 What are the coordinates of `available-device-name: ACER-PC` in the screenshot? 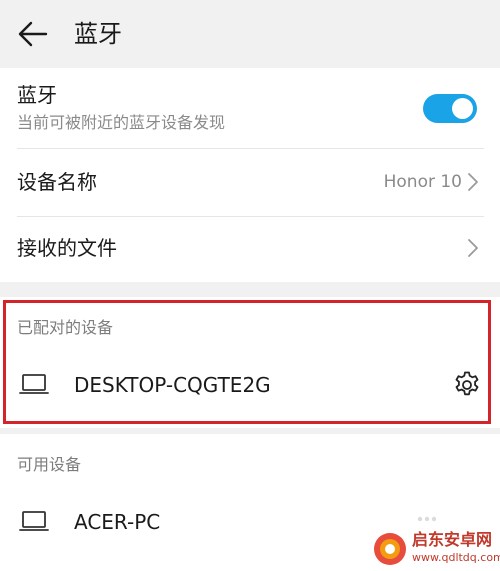 It's located at (117, 522).